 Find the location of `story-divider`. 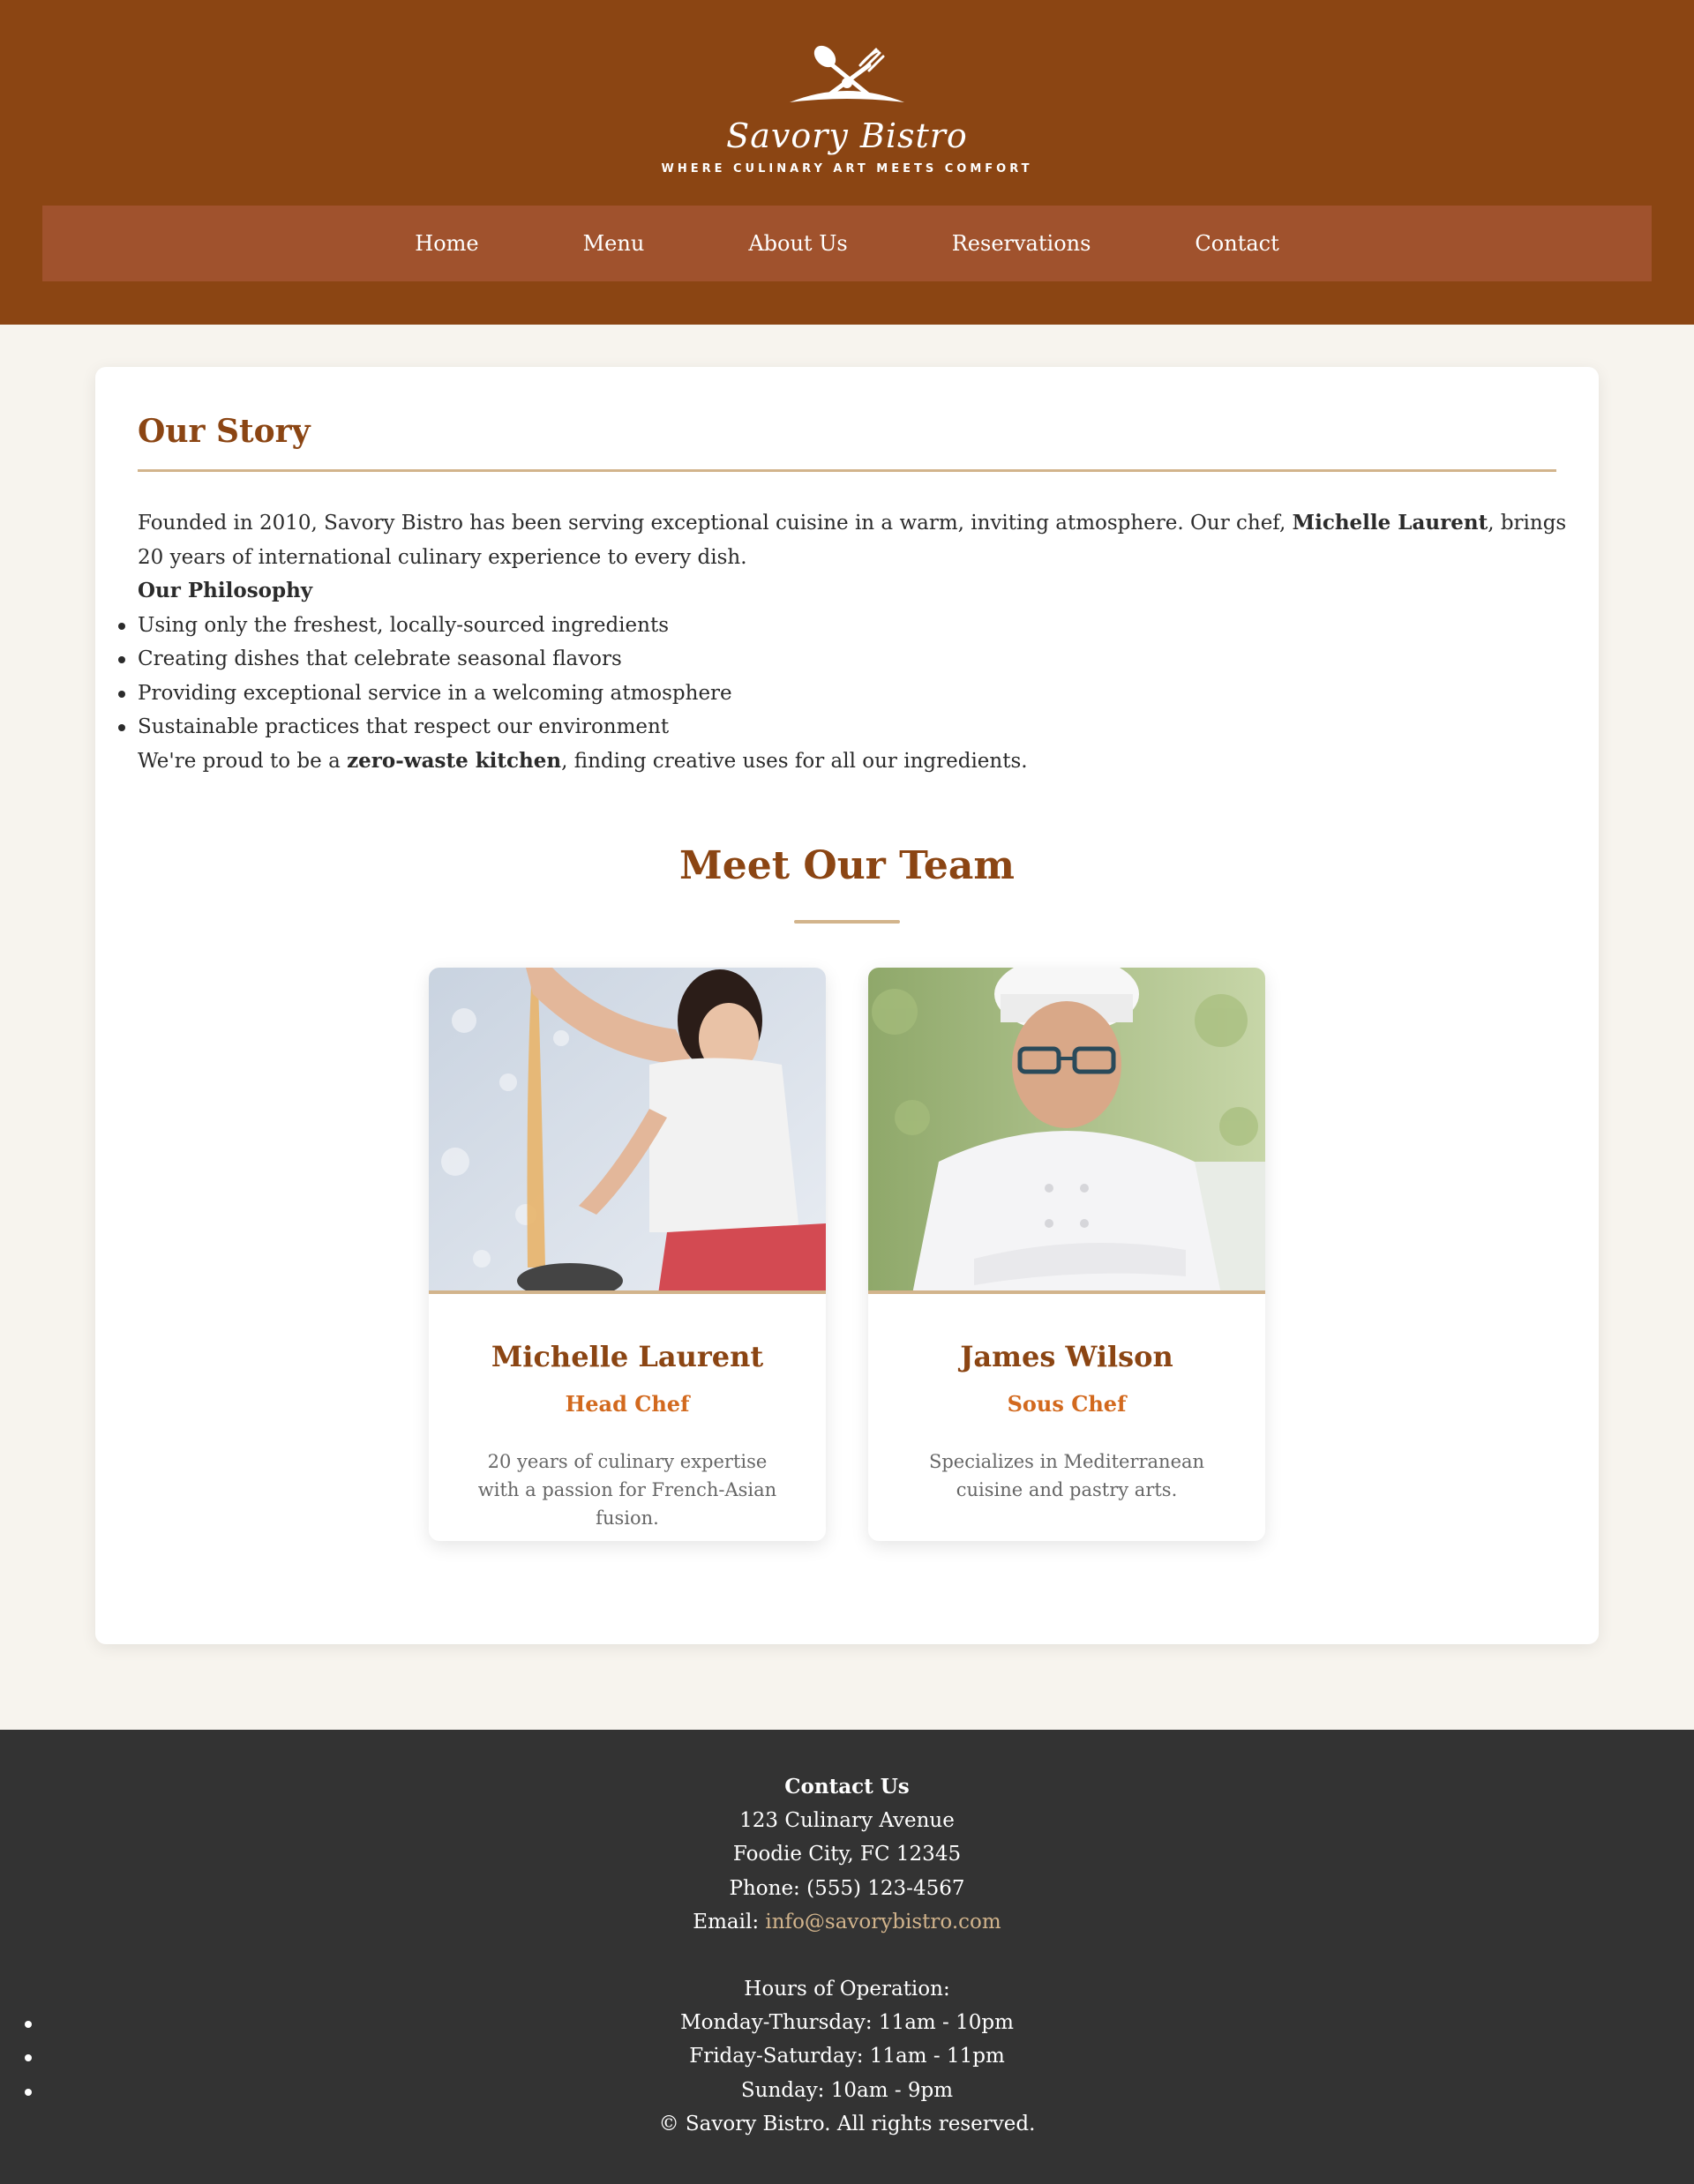

story-divider is located at coordinates (847, 470).